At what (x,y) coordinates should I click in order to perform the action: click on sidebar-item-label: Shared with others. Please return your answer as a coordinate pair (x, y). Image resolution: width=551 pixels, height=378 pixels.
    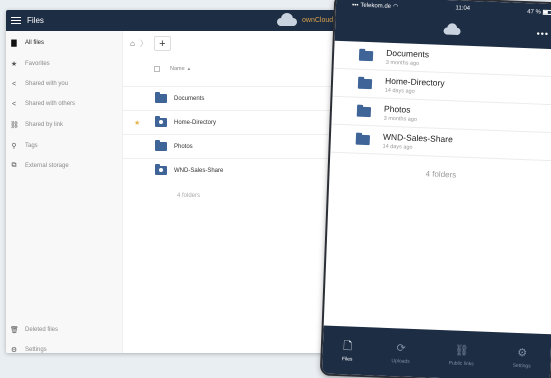
    Looking at the image, I should click on (50, 104).